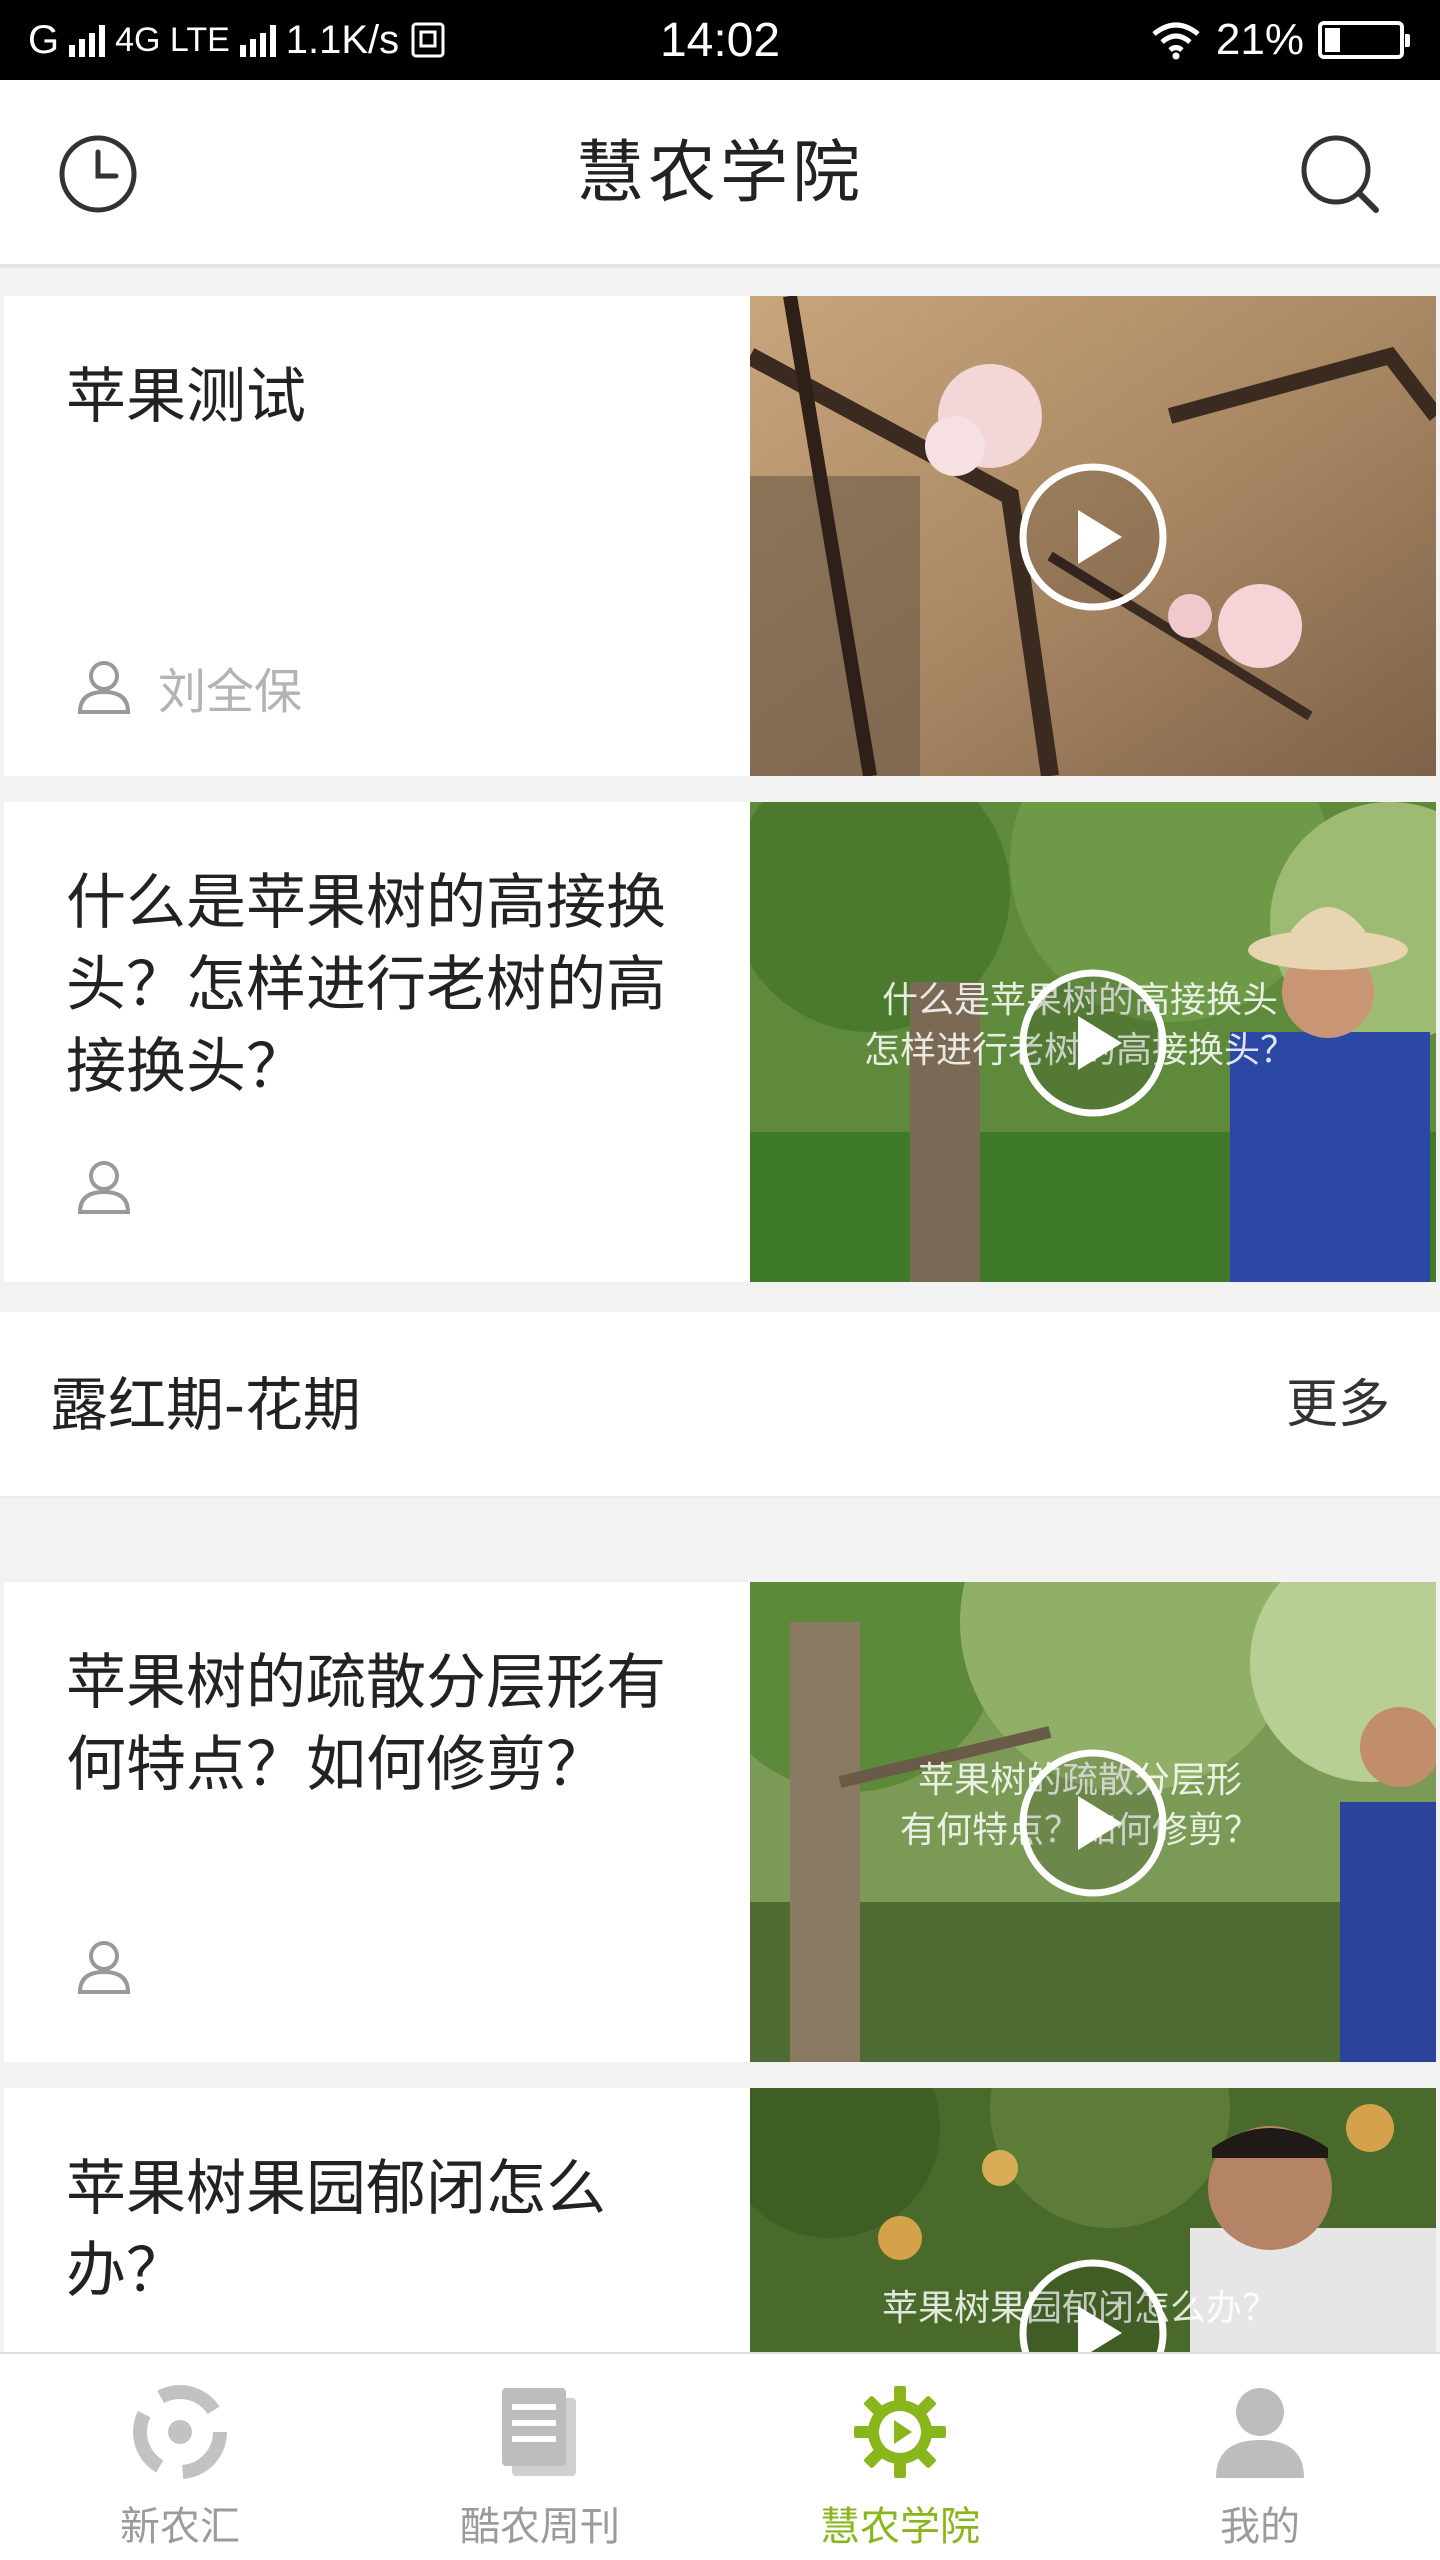  Describe the element at coordinates (1176, 41) in the screenshot. I see `wifi-icon` at that location.